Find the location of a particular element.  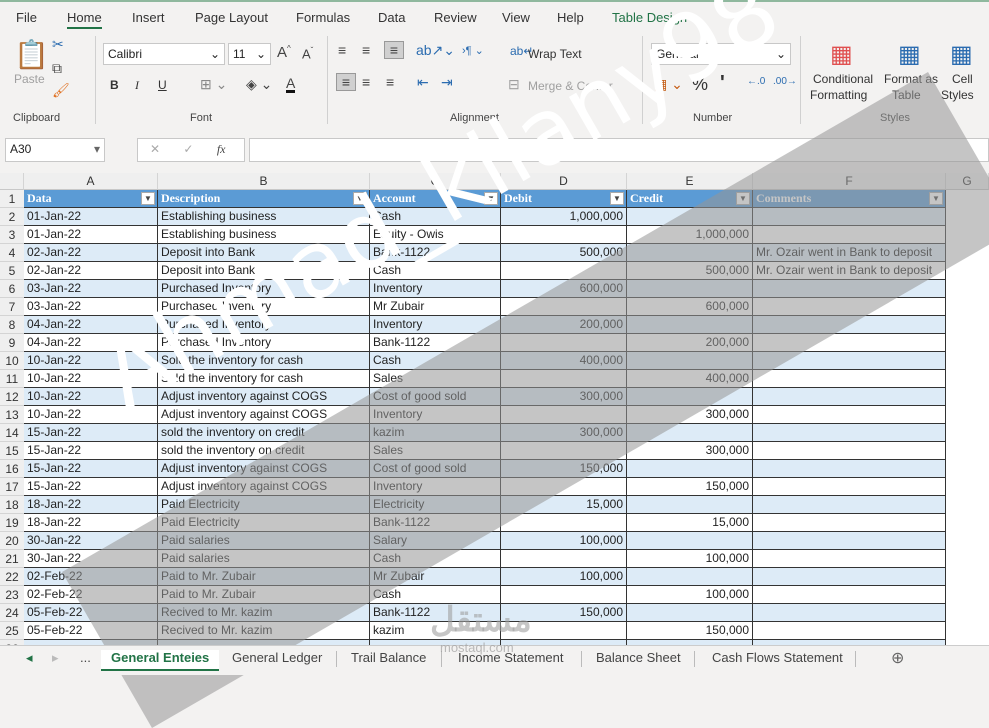

table-cell: 01-Jan-22 is located at coordinates (91, 217).